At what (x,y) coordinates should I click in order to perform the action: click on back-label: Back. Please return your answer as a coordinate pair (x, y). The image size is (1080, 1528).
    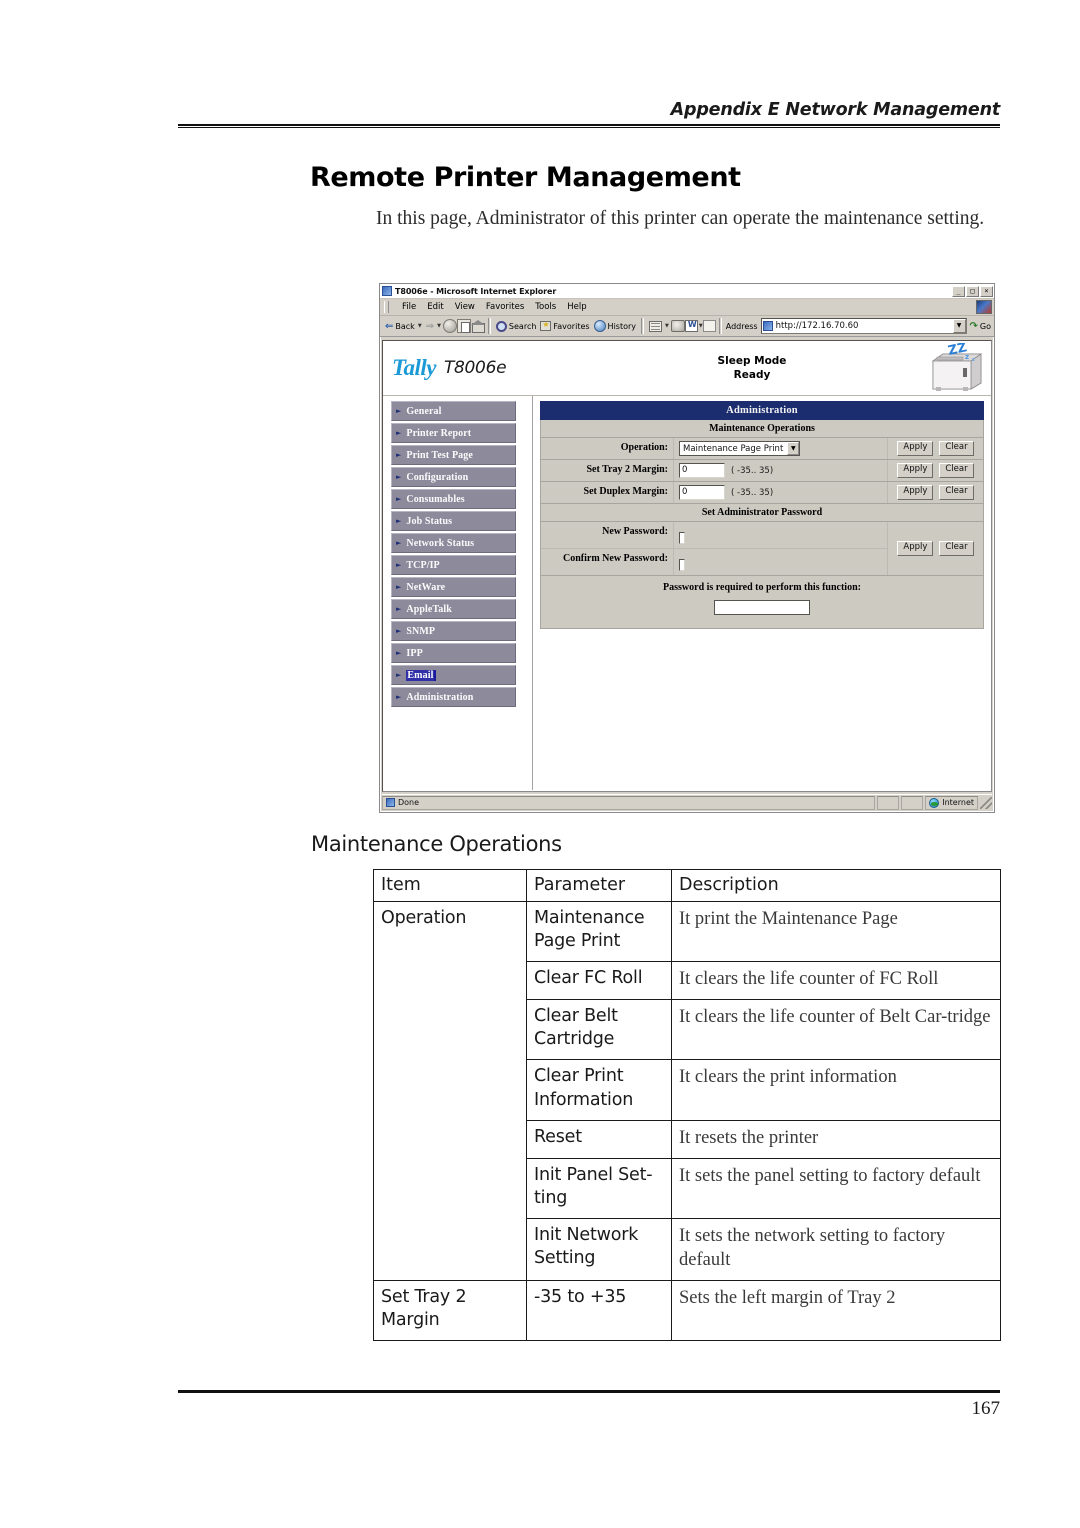
    Looking at the image, I should click on (405, 326).